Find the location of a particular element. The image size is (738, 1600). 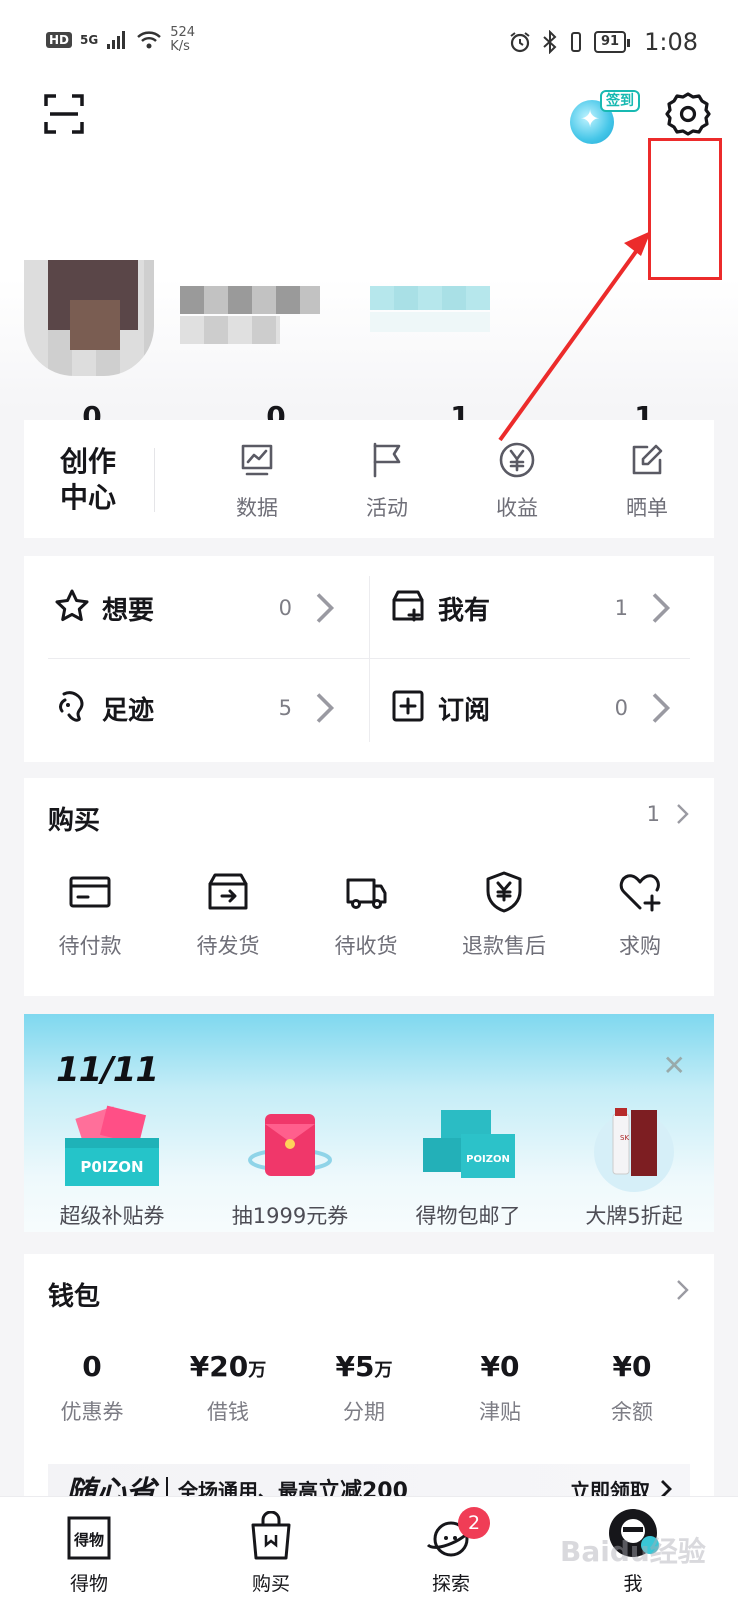

collection-3: 订阅 0 is located at coordinates (540, 708).